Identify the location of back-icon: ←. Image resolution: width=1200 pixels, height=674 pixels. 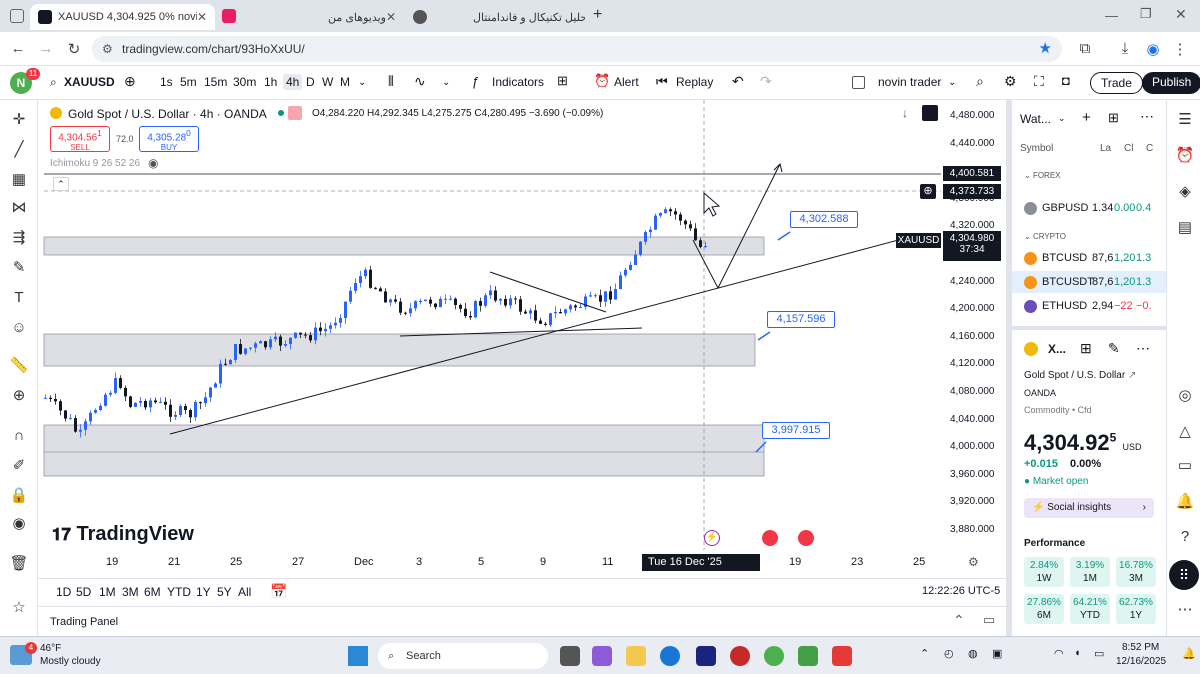
(18, 48).